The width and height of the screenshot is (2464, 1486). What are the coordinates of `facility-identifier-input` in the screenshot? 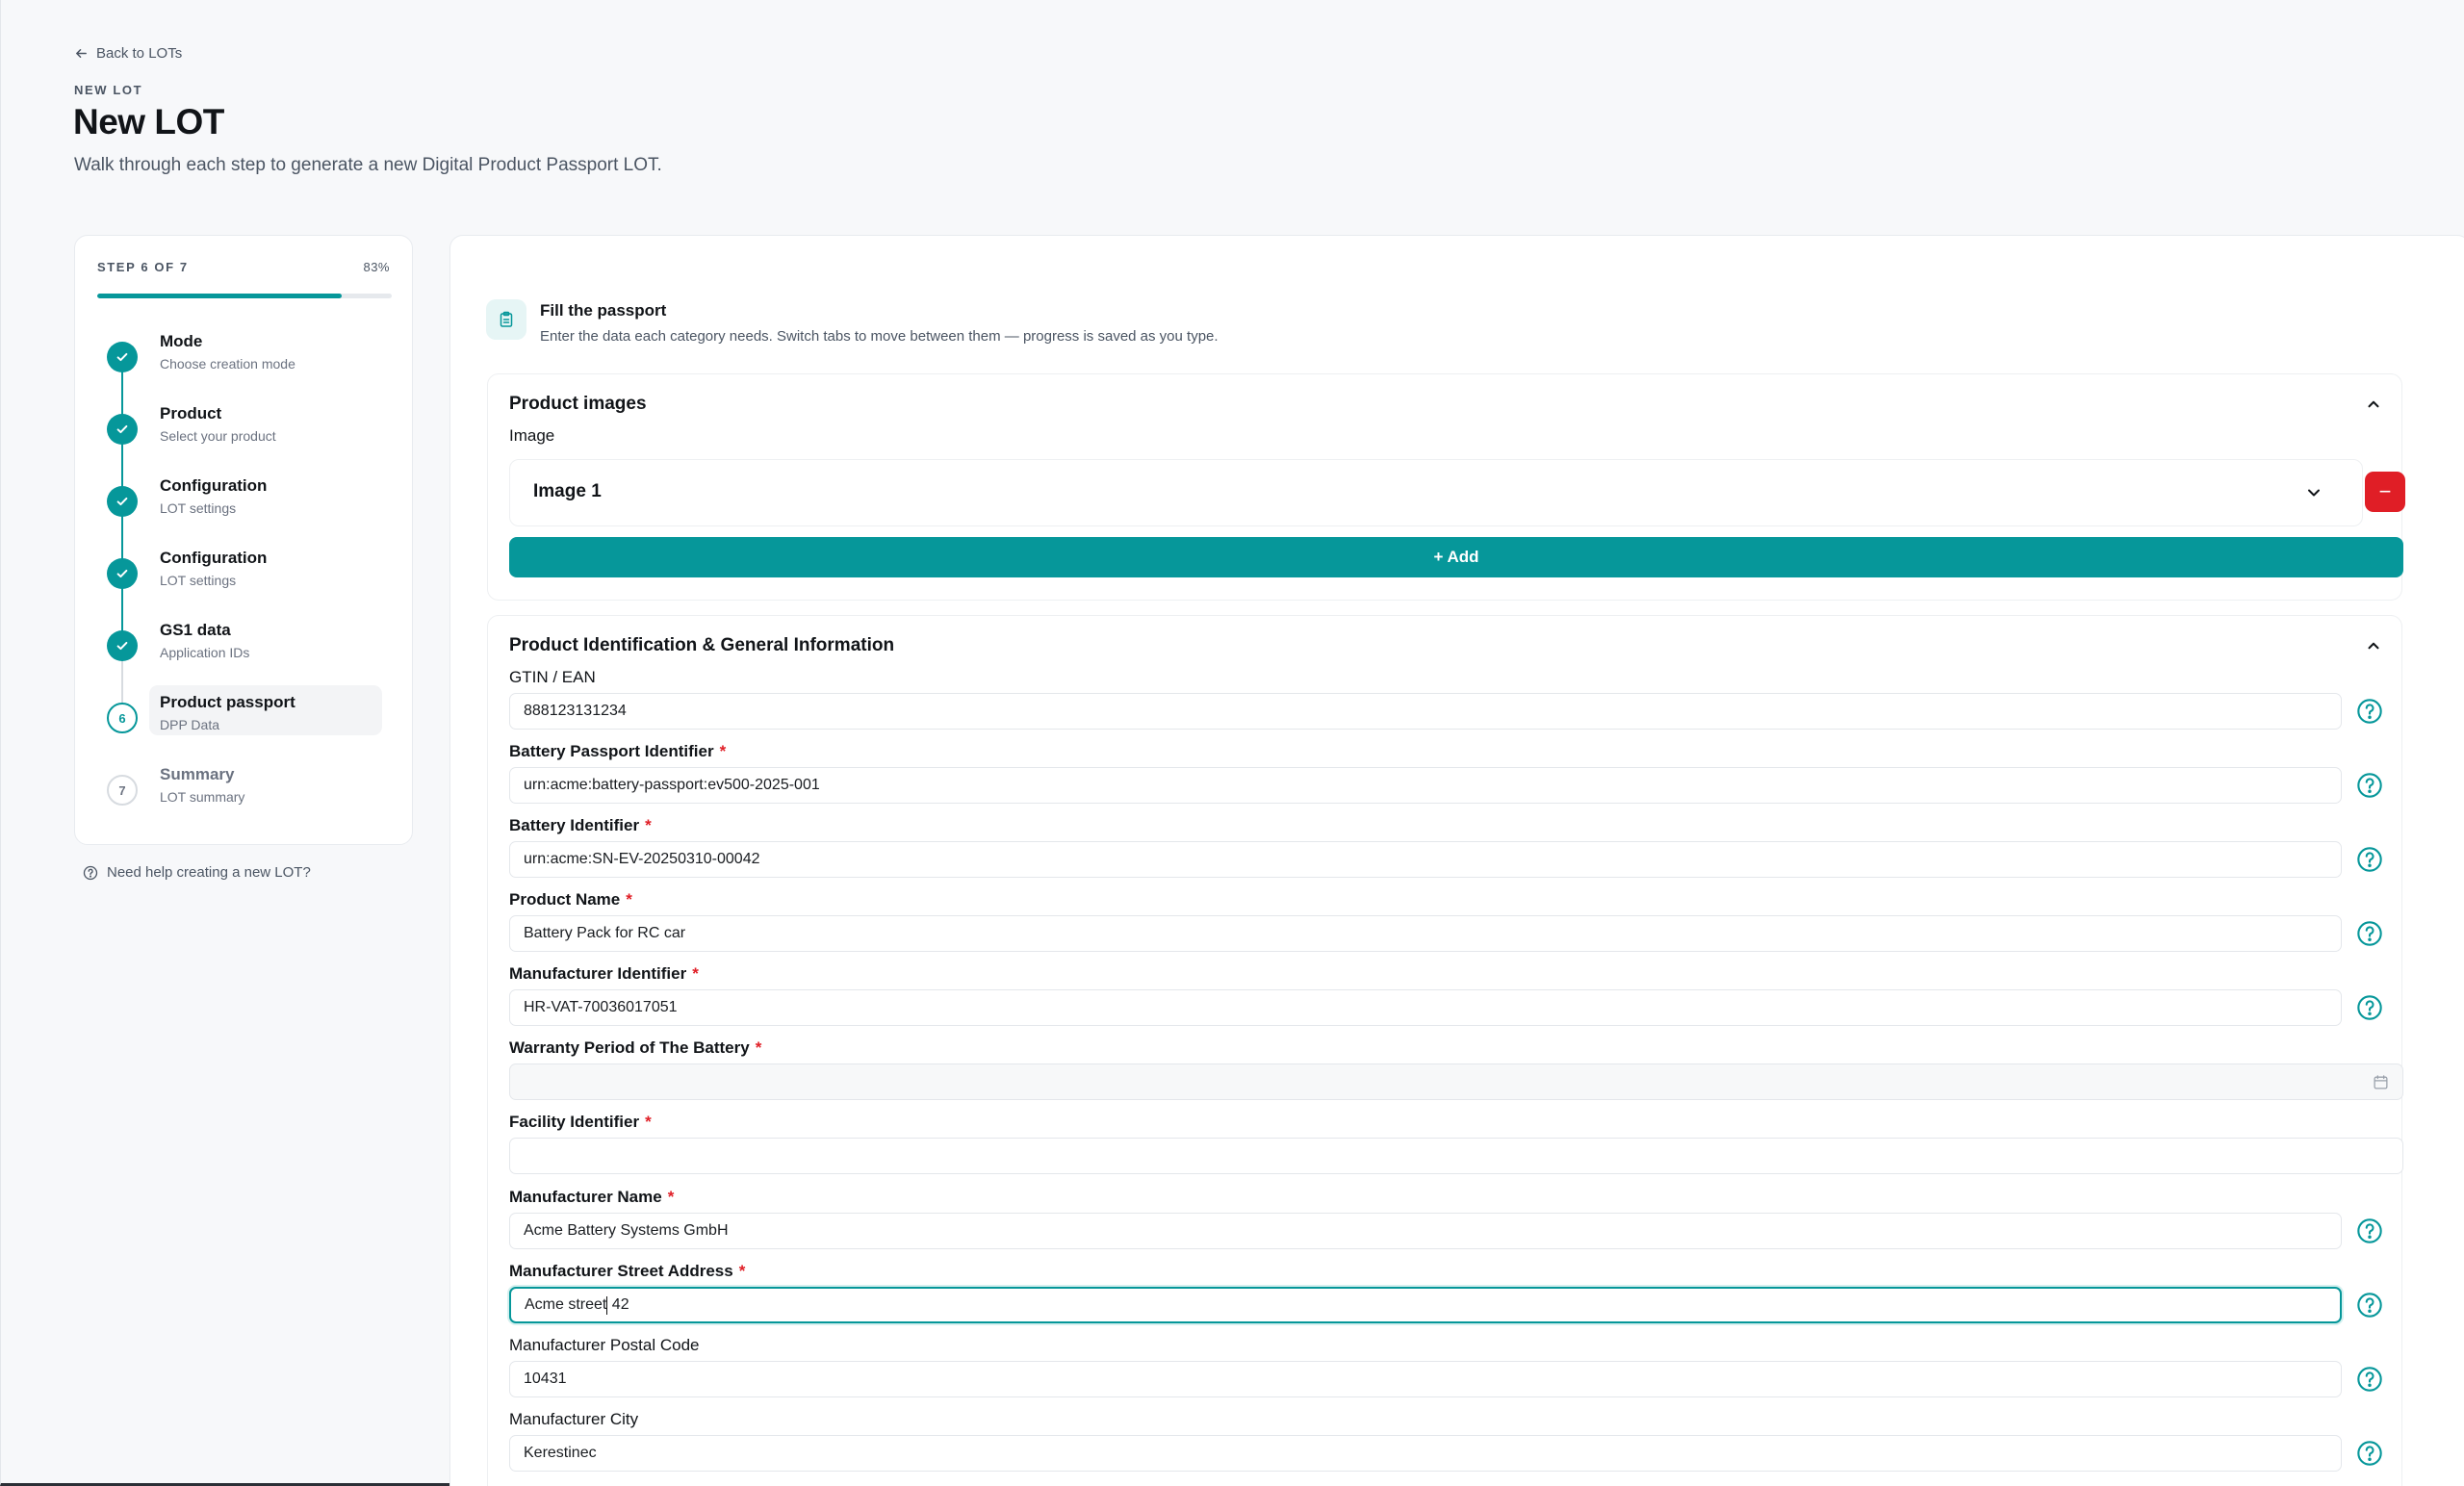 It's located at (1456, 1156).